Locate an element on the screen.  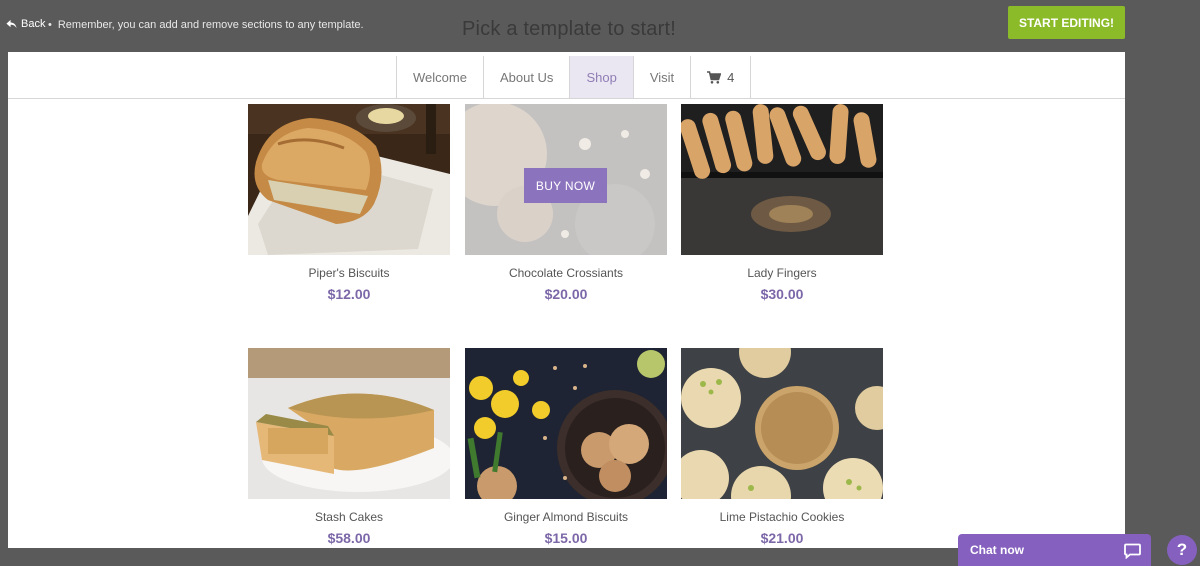
product-price: $12.00 is located at coordinates (349, 294).